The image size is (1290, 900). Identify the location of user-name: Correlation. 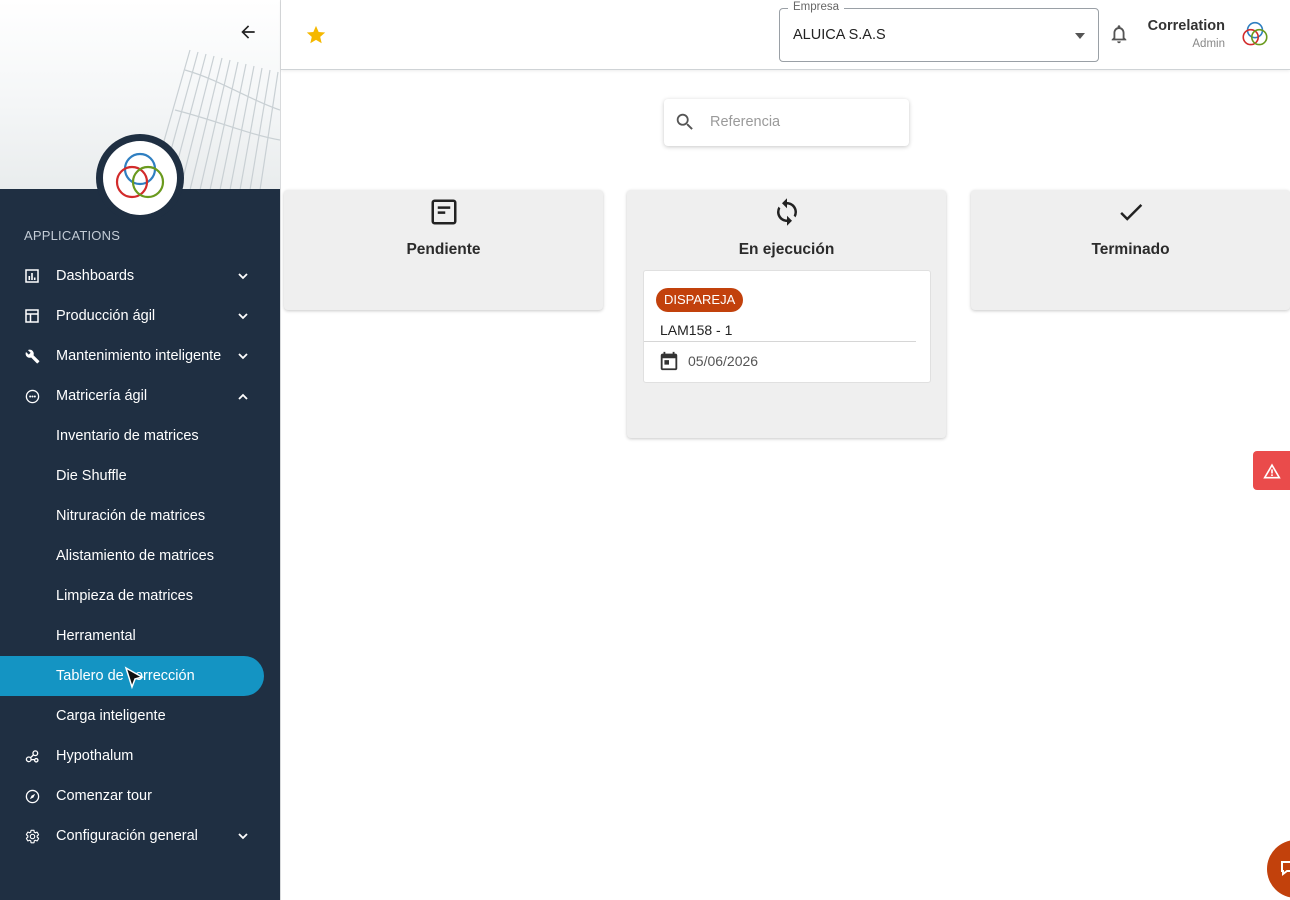
(1186, 26).